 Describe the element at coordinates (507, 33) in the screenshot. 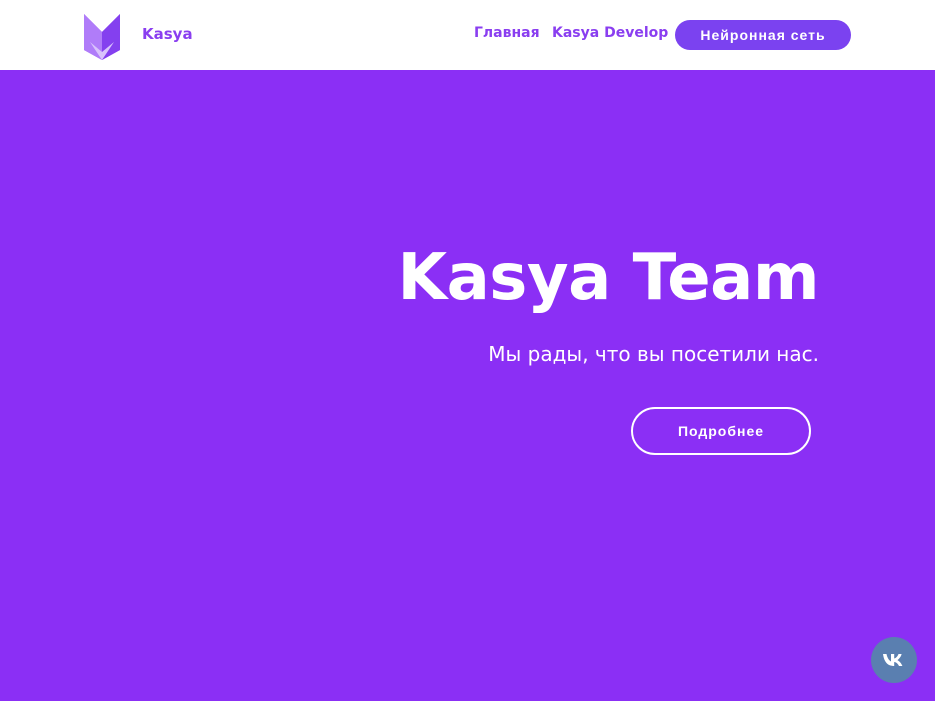

I see `nav-link-home: Главная` at that location.